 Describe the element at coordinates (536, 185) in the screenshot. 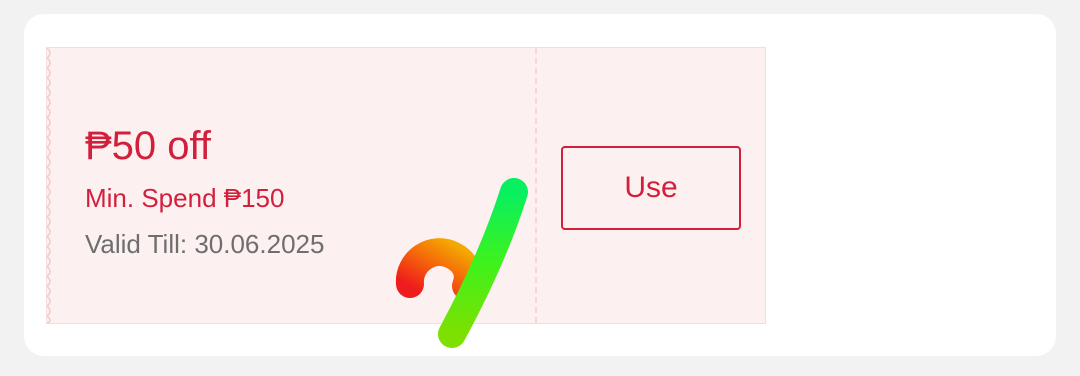

I see `ticket-divider` at that location.